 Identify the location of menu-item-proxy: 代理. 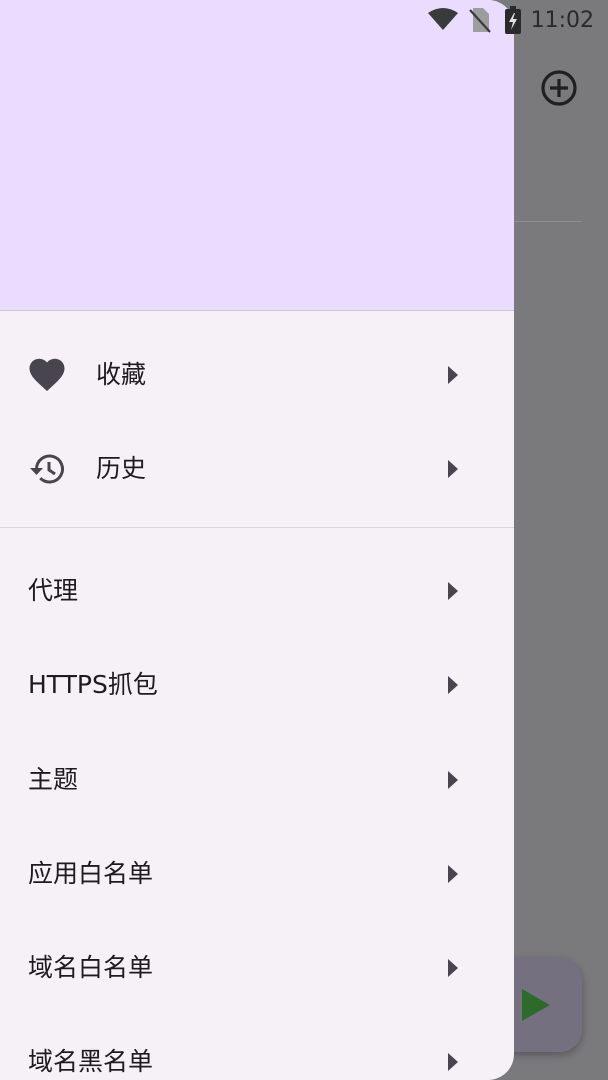
(257, 591).